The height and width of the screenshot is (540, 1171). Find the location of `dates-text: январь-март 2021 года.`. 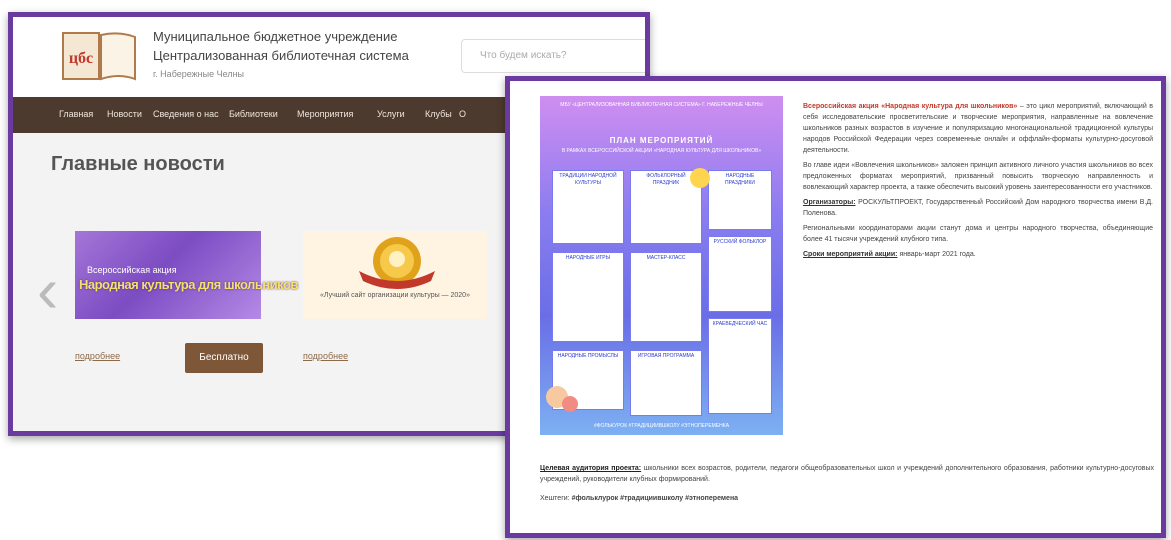

dates-text: январь-март 2021 года. is located at coordinates (937, 254).